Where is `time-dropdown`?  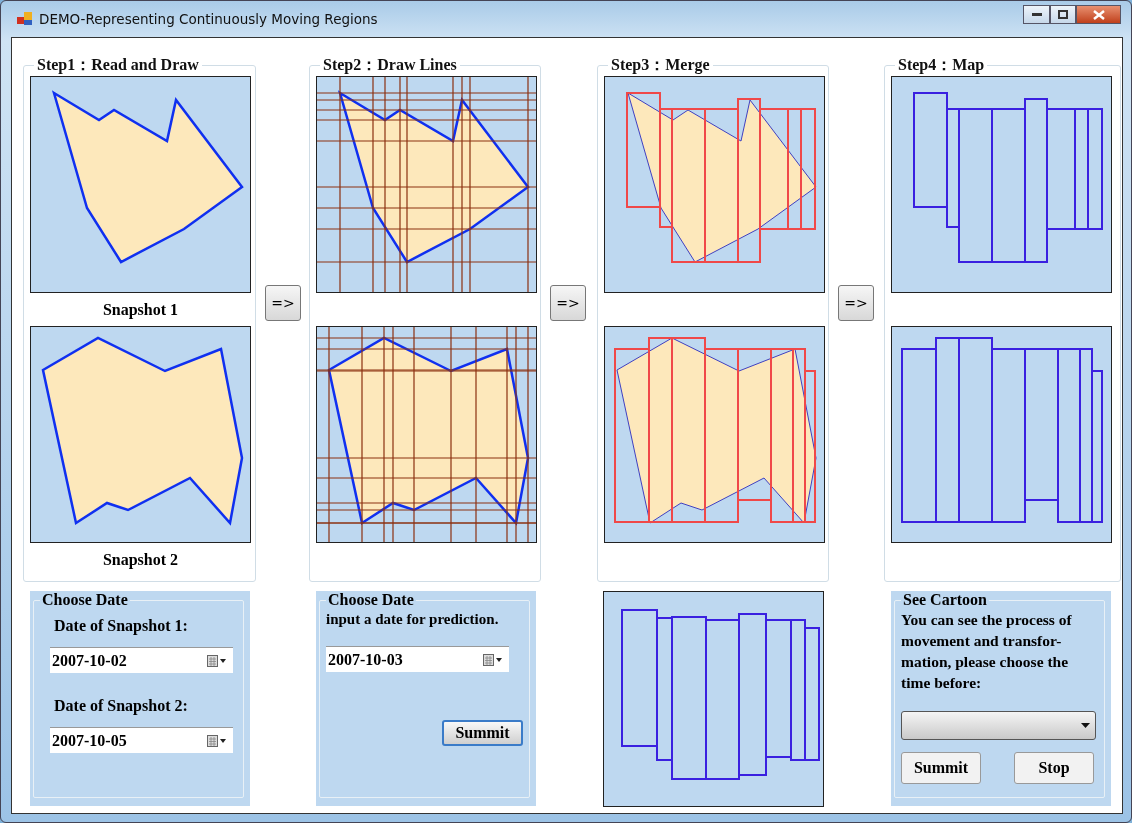 time-dropdown is located at coordinates (998, 725).